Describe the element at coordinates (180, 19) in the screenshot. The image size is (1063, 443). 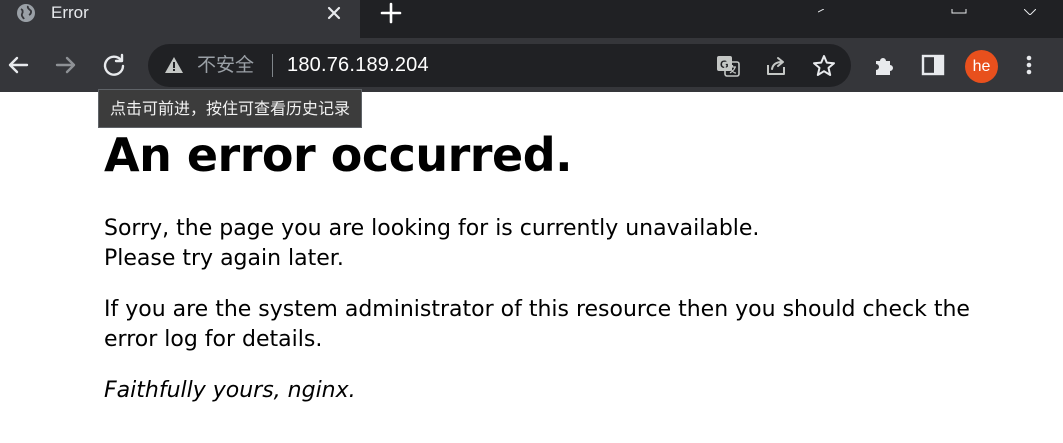
I see `tab-error: Error` at that location.